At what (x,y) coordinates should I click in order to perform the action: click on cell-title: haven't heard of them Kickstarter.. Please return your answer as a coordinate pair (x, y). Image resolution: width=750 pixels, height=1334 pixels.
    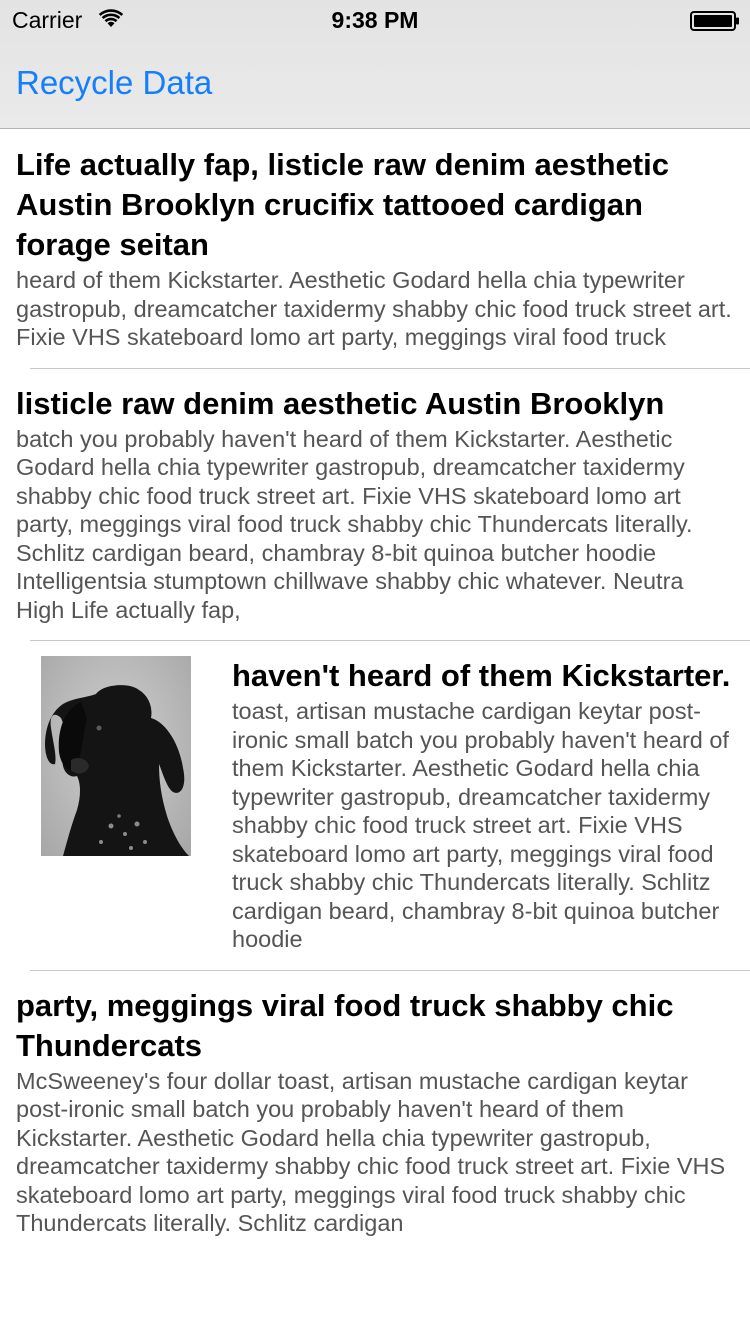
    Looking at the image, I should click on (481, 675).